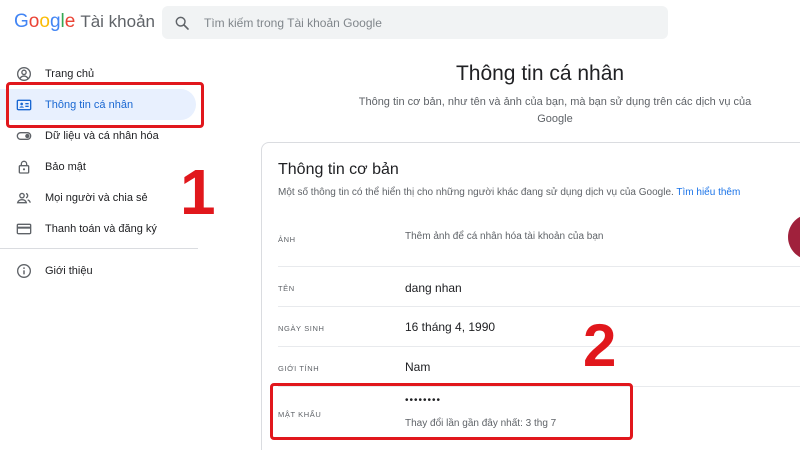 This screenshot has width=800, height=450. I want to click on search-input, so click(414, 22).